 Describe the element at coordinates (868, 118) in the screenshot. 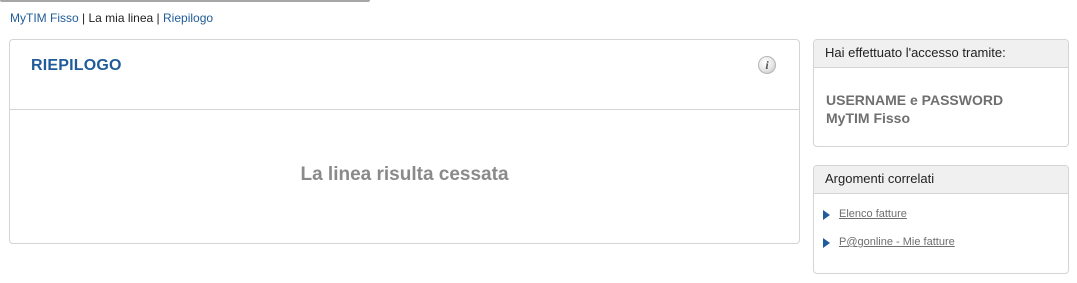

I see `access-method-line2: MyTIM Fisso` at that location.